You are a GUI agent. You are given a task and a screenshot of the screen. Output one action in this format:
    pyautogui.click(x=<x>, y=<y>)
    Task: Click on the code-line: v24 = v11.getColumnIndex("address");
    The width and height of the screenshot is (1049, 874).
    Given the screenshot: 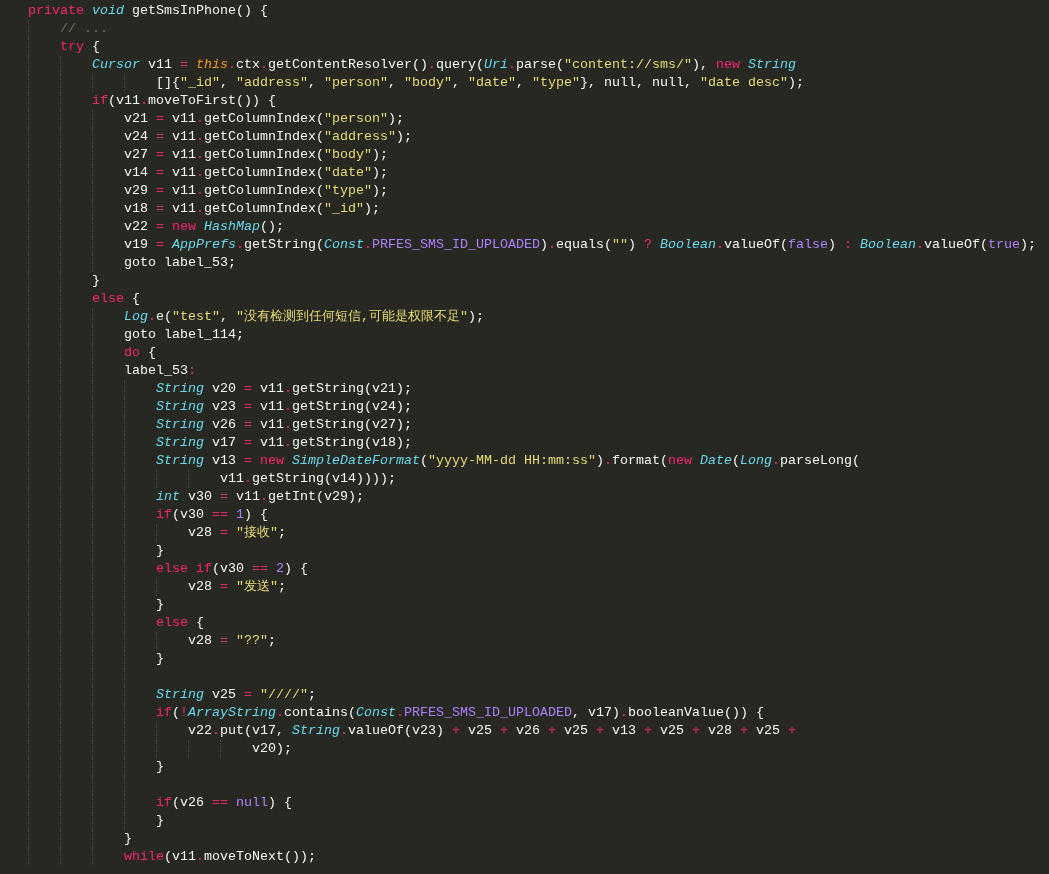 What is the action you would take?
    pyautogui.click(x=268, y=137)
    